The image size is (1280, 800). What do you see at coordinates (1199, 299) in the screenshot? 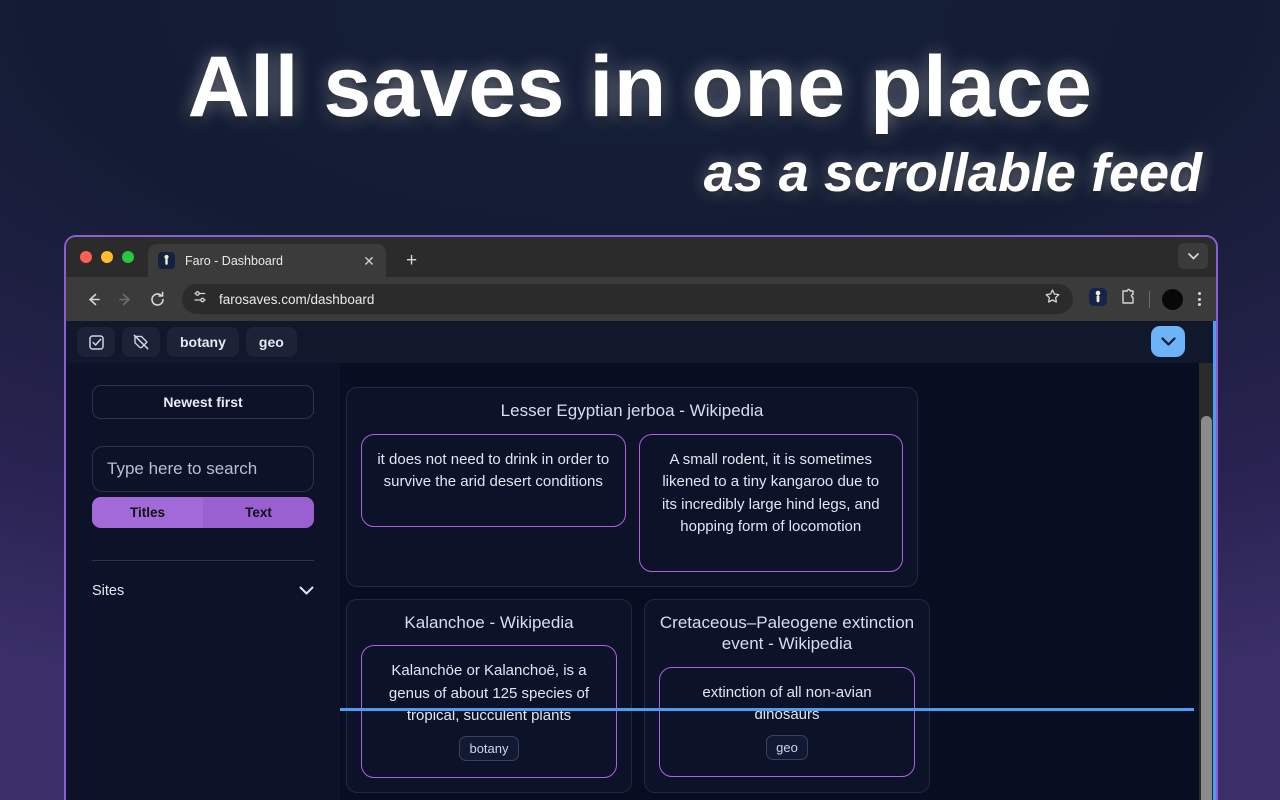
I see `kebab-menu-icon` at bounding box center [1199, 299].